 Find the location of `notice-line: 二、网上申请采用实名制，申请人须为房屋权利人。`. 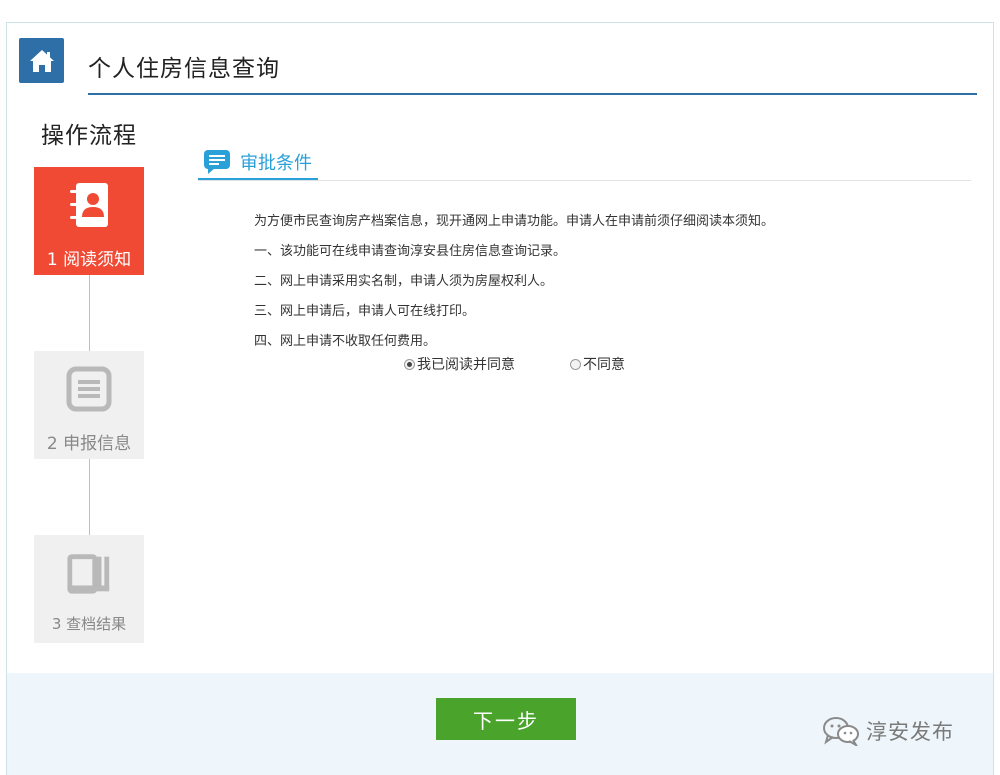

notice-line: 二、网上申请采用实名制，申请人须为房屋权利人。 is located at coordinates (404, 281).